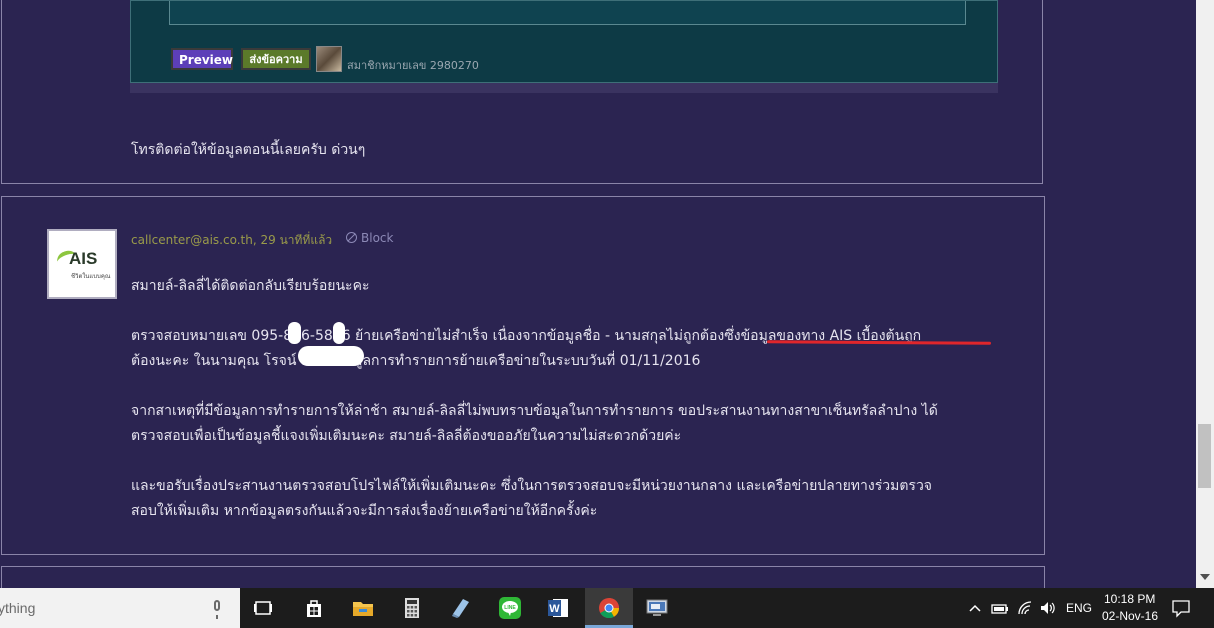 The height and width of the screenshot is (628, 1214). Describe the element at coordinates (412, 608) in the screenshot. I see `calculator-icon` at that location.